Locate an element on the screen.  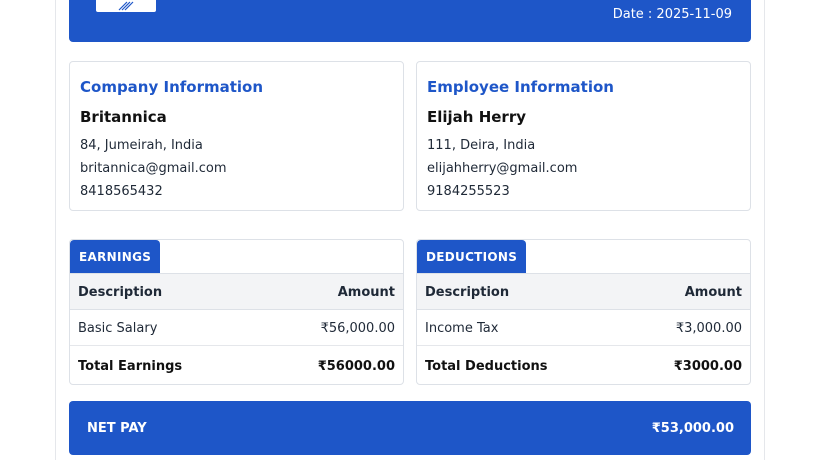
earnings-total-row: Total Earnings ₹56000.00 is located at coordinates (236, 365).